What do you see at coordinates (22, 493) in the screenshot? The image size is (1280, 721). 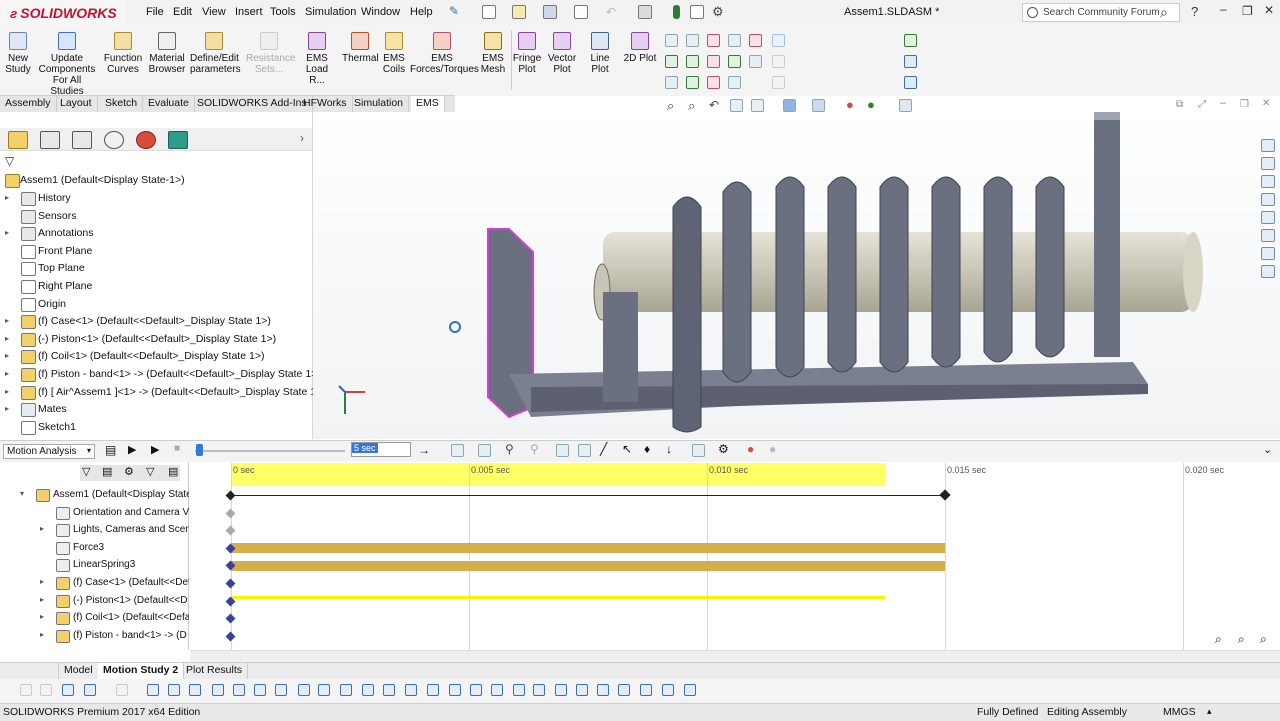 I see `expand-arrow-icon: ▾` at bounding box center [22, 493].